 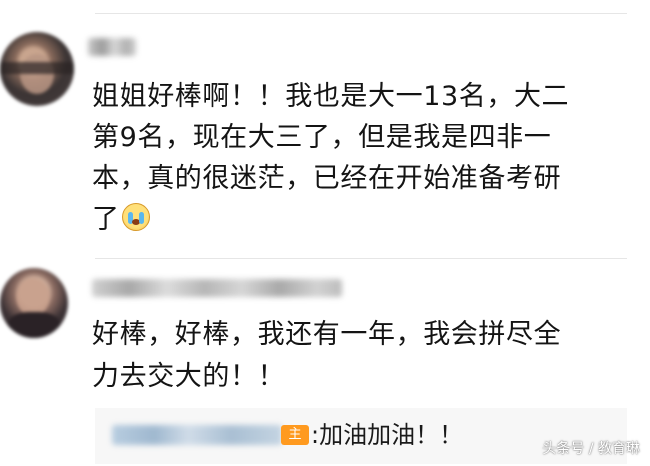 What do you see at coordinates (135, 217) in the screenshot?
I see `crying-face-icon` at bounding box center [135, 217].